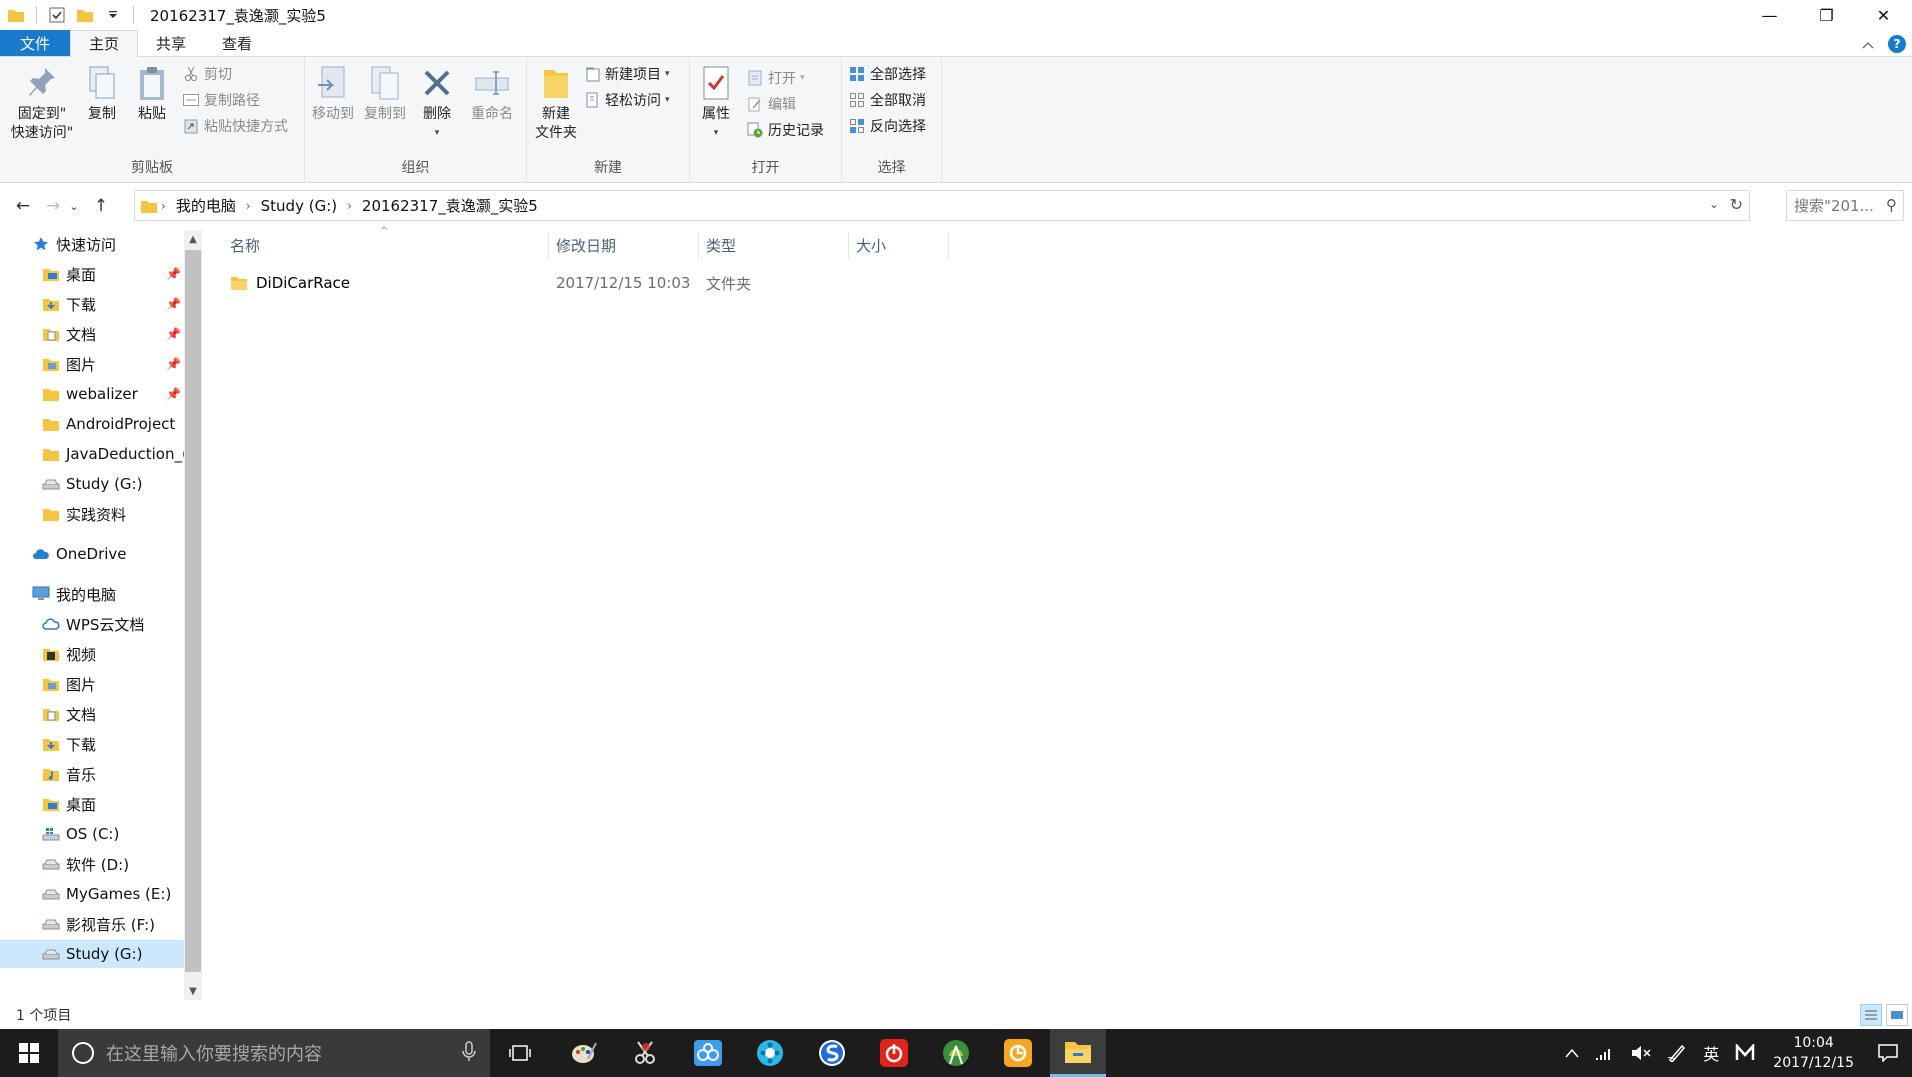  Describe the element at coordinates (92, 714) in the screenshot. I see `nav-pc-documents: 文档` at that location.